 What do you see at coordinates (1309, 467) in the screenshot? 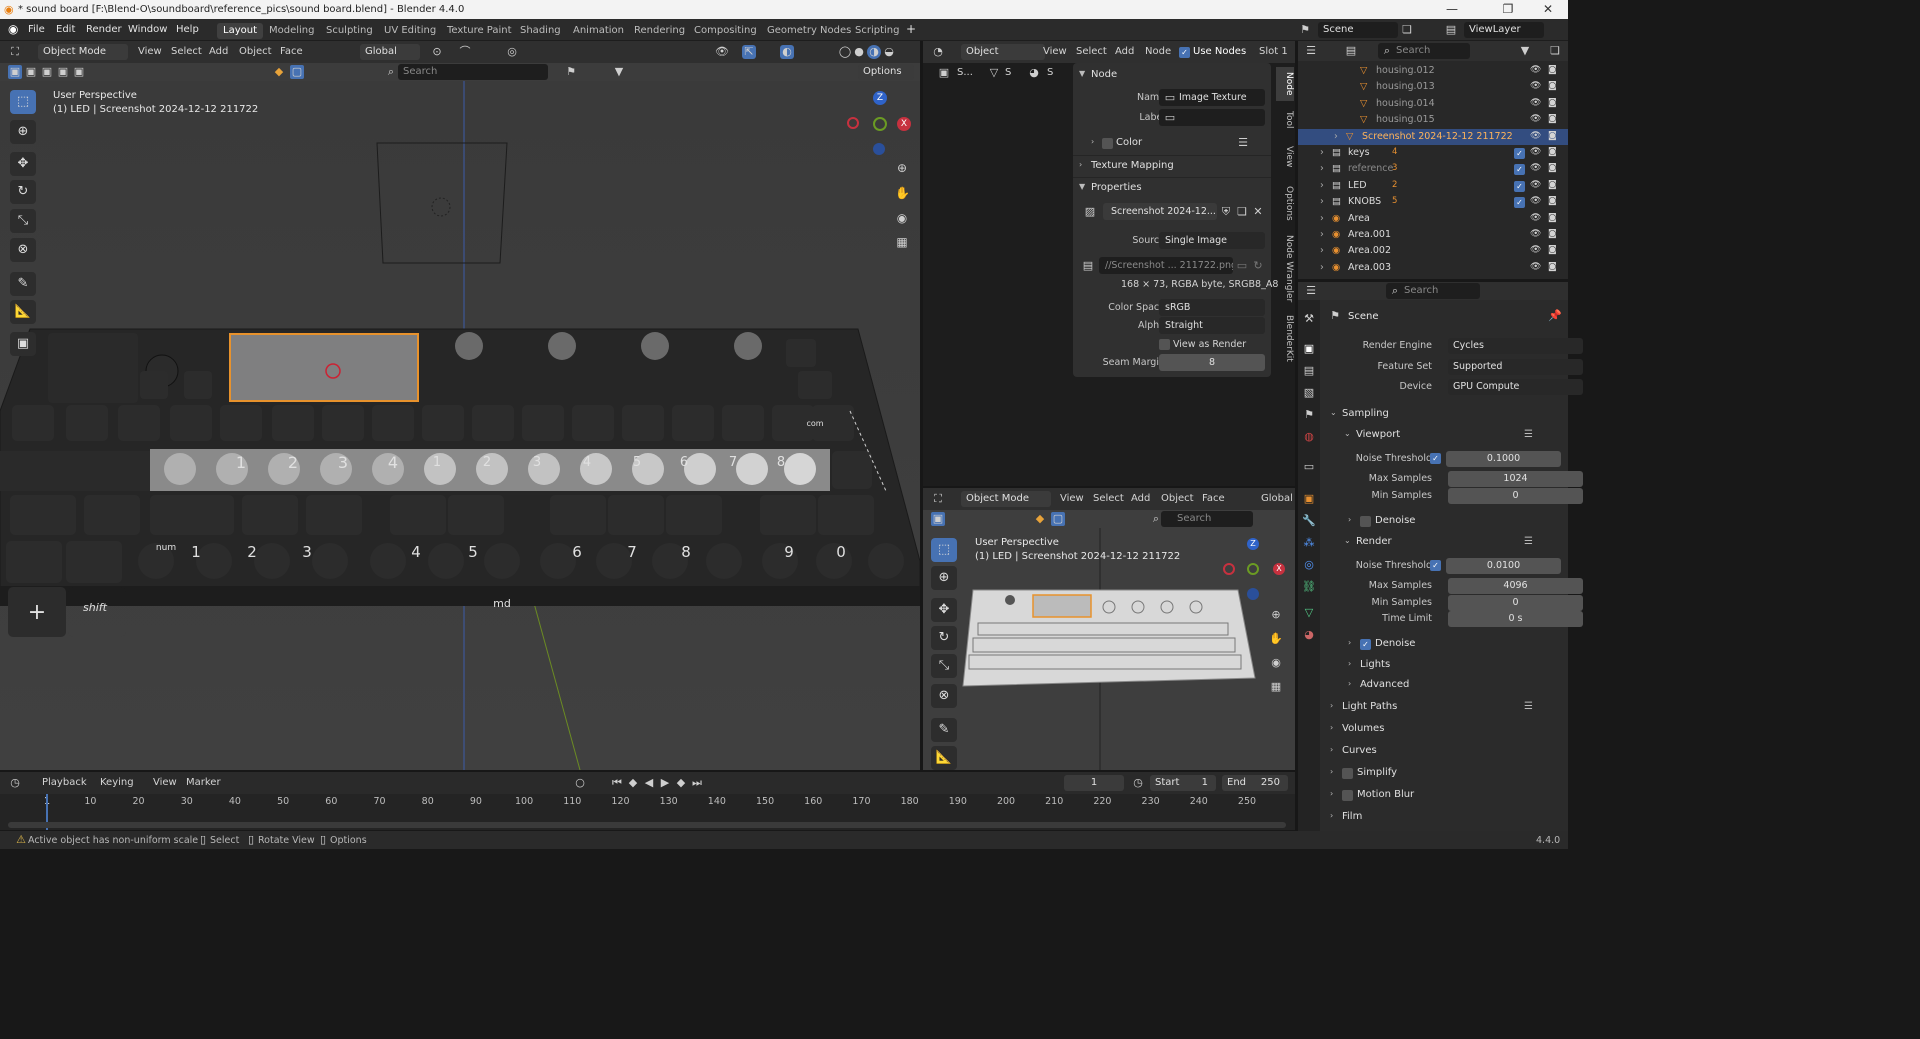
I see `collection-tab-icon: ▭` at bounding box center [1309, 467].